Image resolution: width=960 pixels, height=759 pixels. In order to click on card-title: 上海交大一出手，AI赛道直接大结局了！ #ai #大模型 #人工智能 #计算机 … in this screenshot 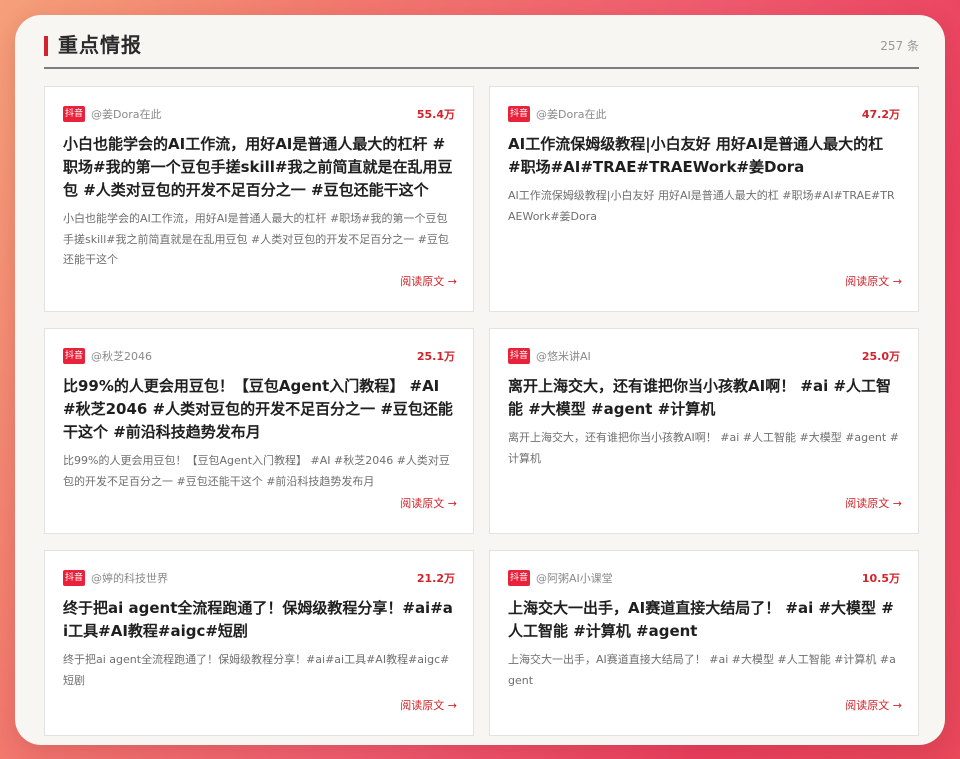, I will do `click(704, 620)`.